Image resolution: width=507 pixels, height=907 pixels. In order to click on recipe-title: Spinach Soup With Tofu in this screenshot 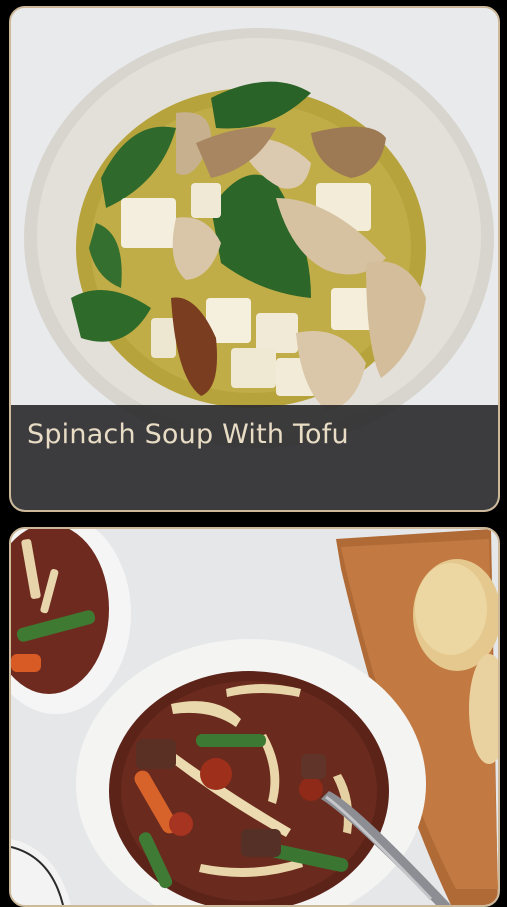, I will do `click(188, 434)`.